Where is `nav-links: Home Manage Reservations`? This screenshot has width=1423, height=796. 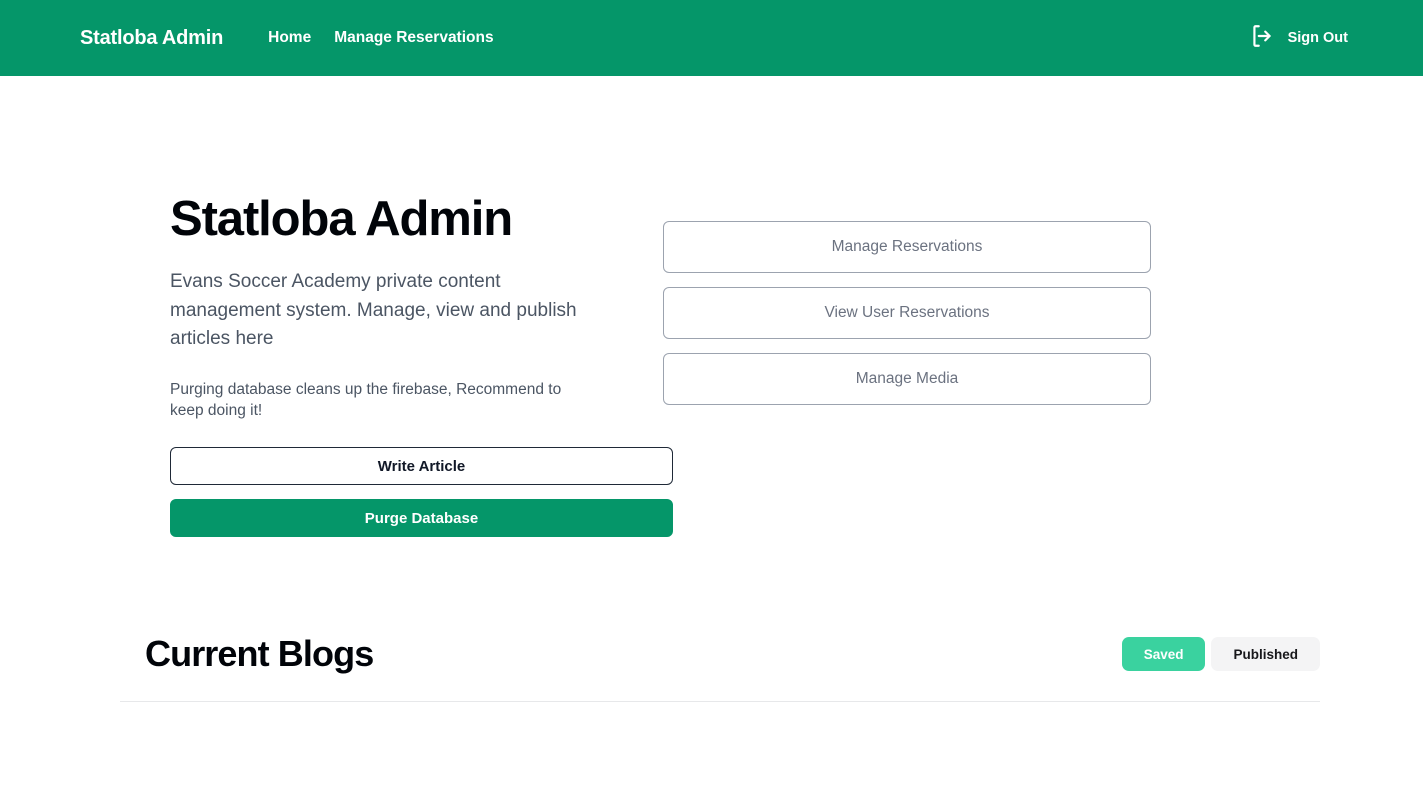
nav-links: Home Manage Reservations is located at coordinates (380, 38).